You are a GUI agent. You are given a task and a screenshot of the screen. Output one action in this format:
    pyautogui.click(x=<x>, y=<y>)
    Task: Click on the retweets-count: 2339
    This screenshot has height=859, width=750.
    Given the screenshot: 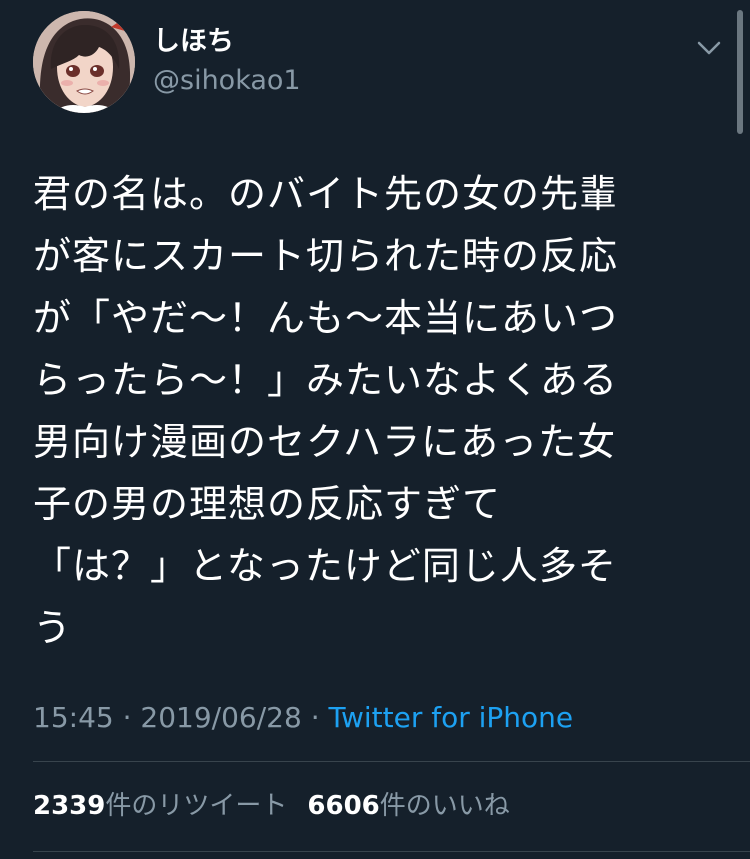 What is the action you would take?
    pyautogui.click(x=69, y=806)
    